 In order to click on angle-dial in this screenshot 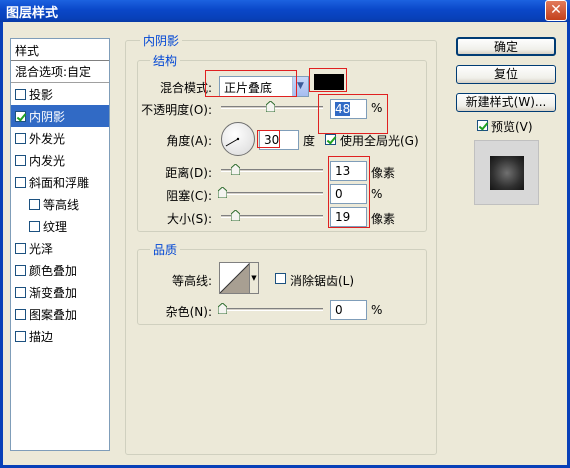, I will do `click(238, 139)`.